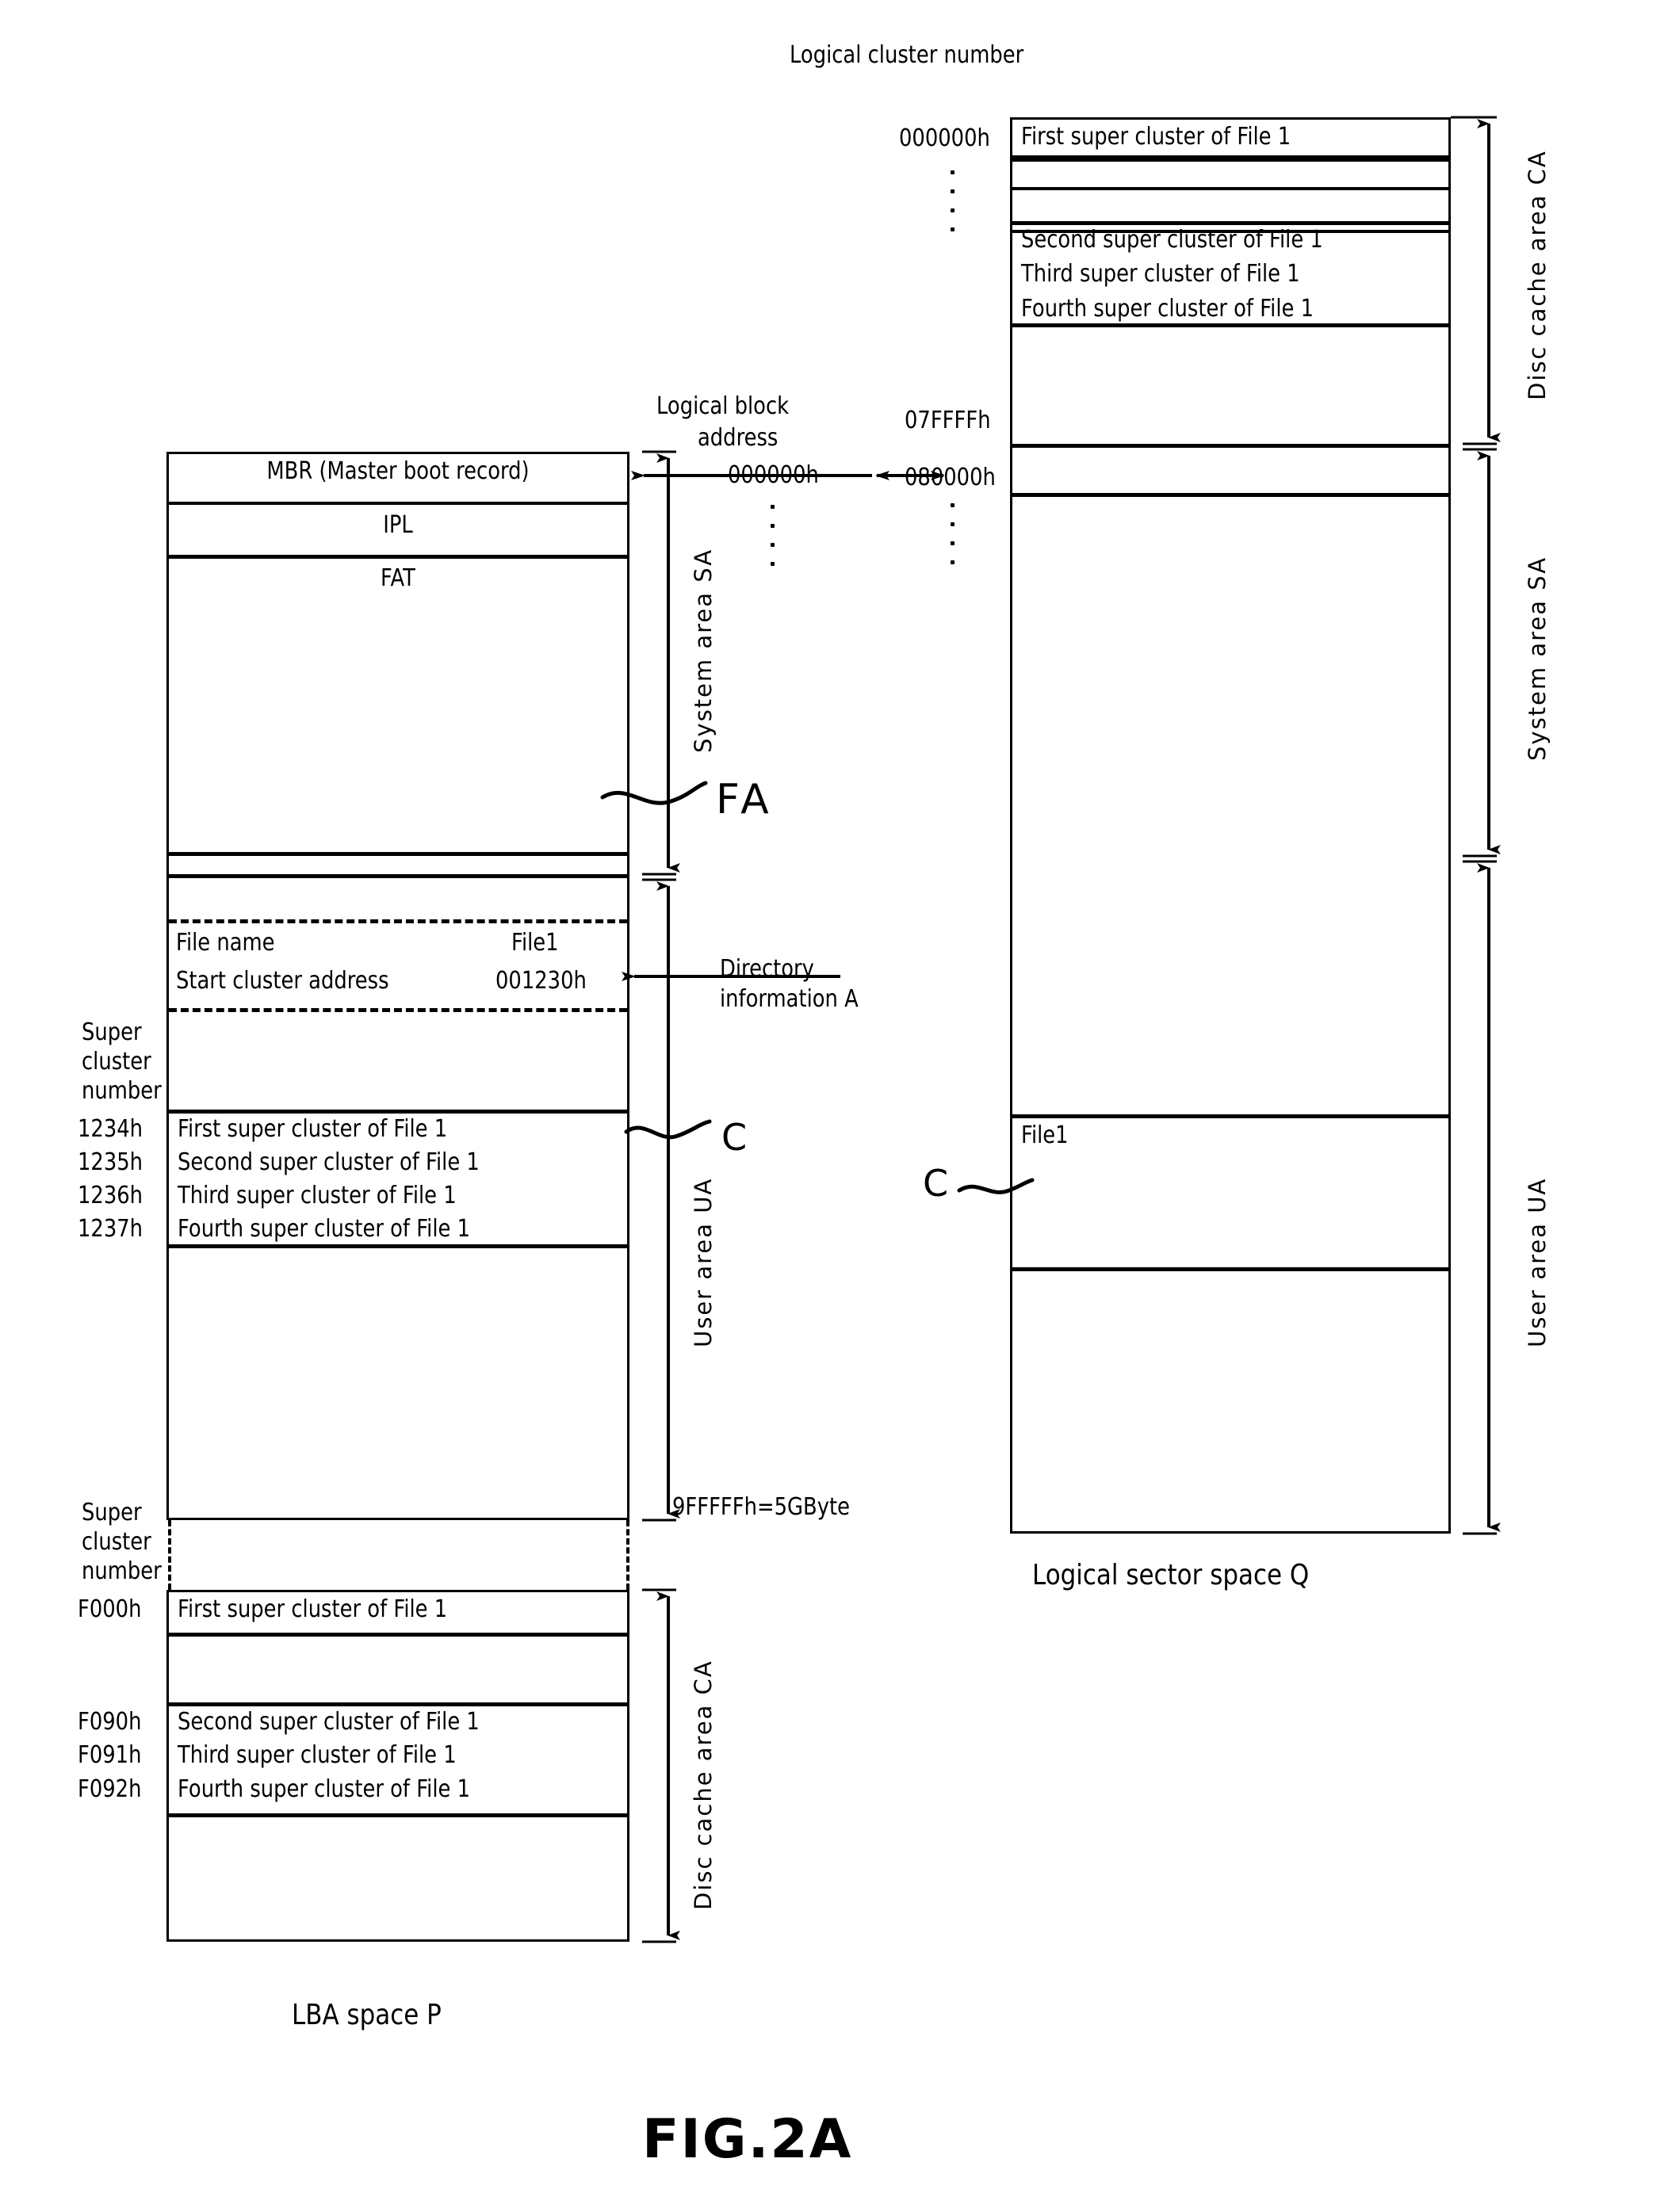  I want to click on left-gap-dash-right, so click(627, 1555).